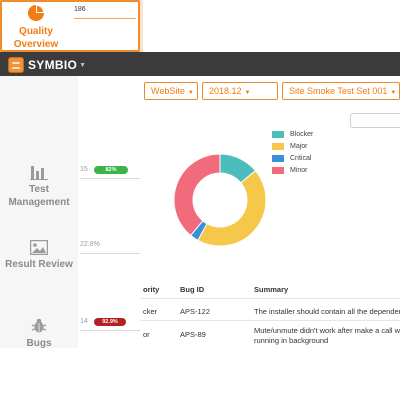 The image size is (400, 400). Describe the element at coordinates (301, 158) in the screenshot. I see `legend-label: Critical` at that location.